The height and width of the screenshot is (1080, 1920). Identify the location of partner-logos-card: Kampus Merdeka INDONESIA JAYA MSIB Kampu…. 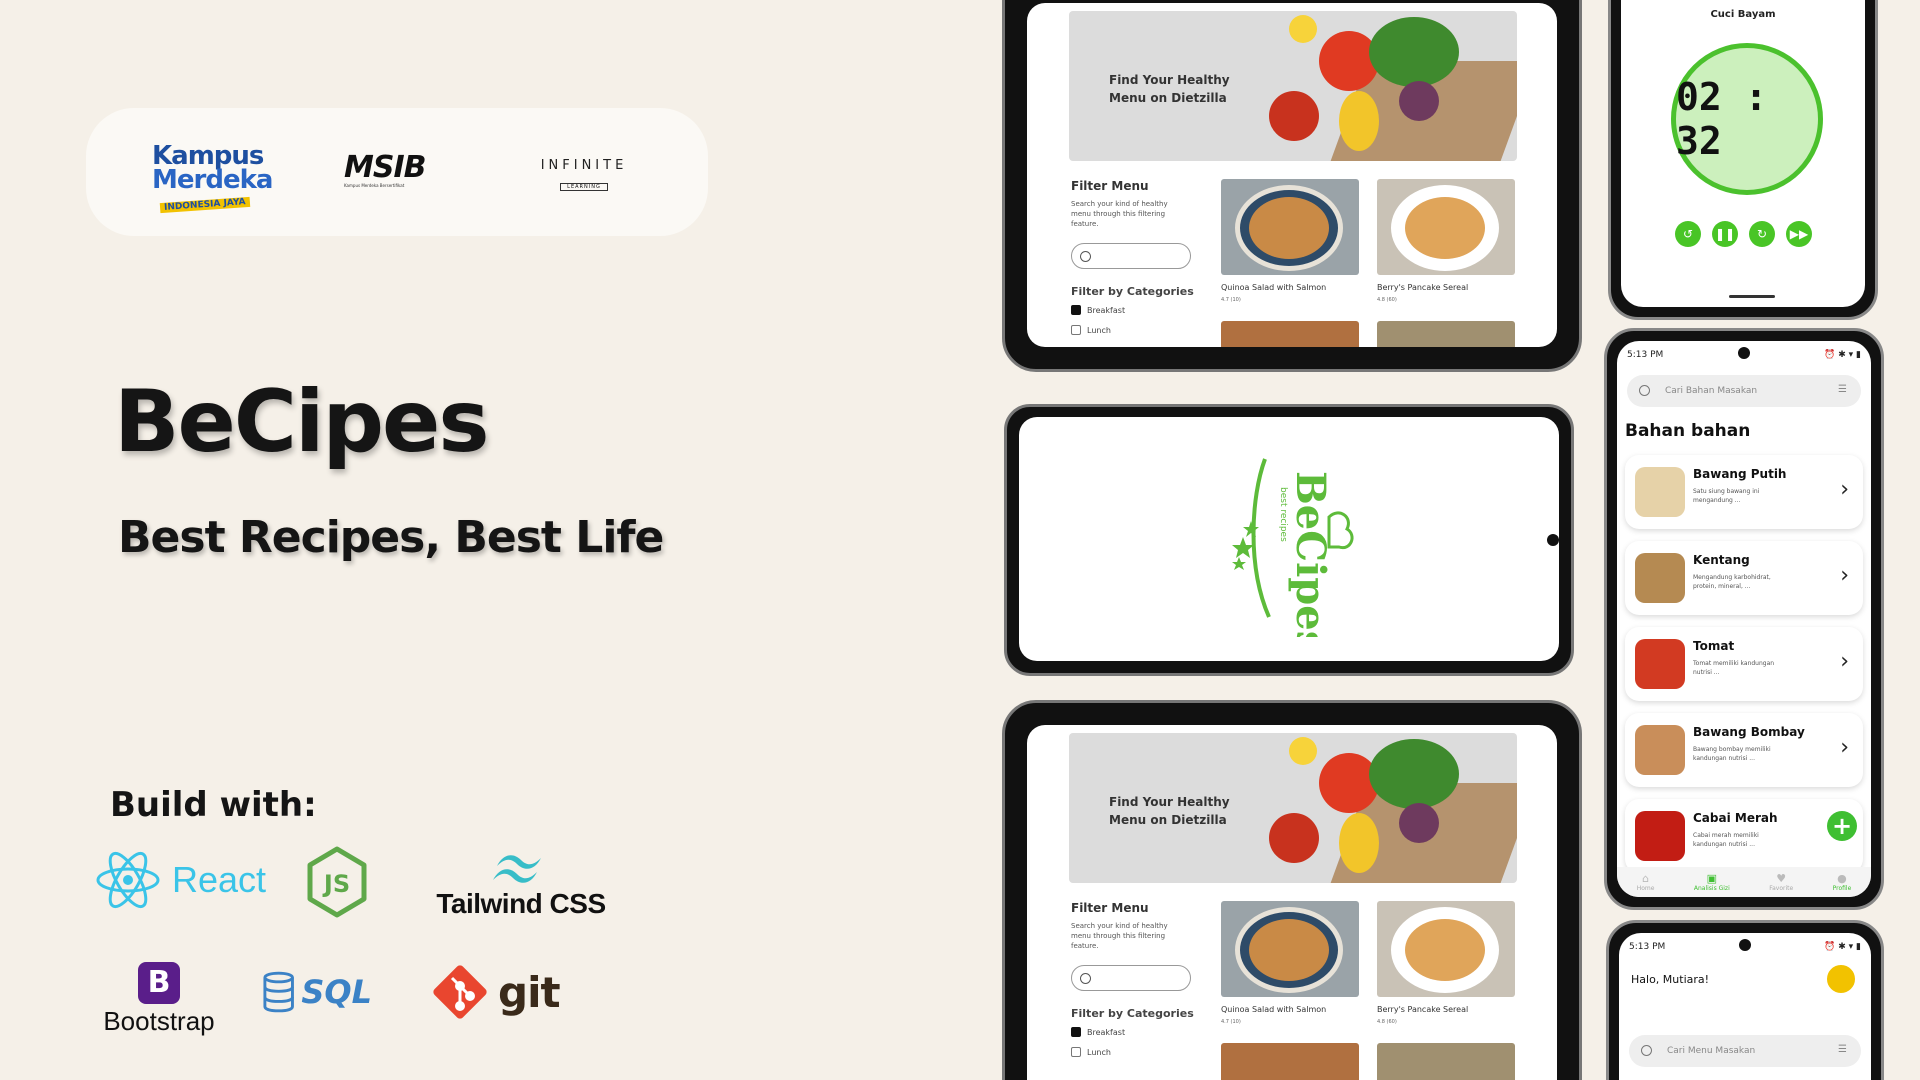
(397, 172).